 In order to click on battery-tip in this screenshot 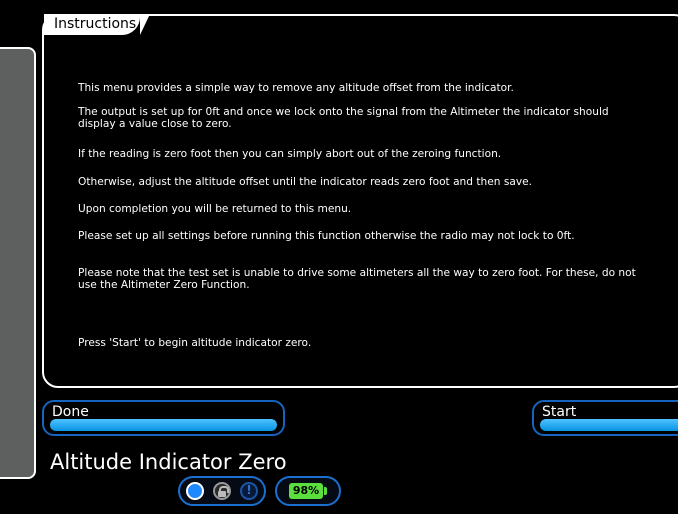, I will do `click(325, 491)`.